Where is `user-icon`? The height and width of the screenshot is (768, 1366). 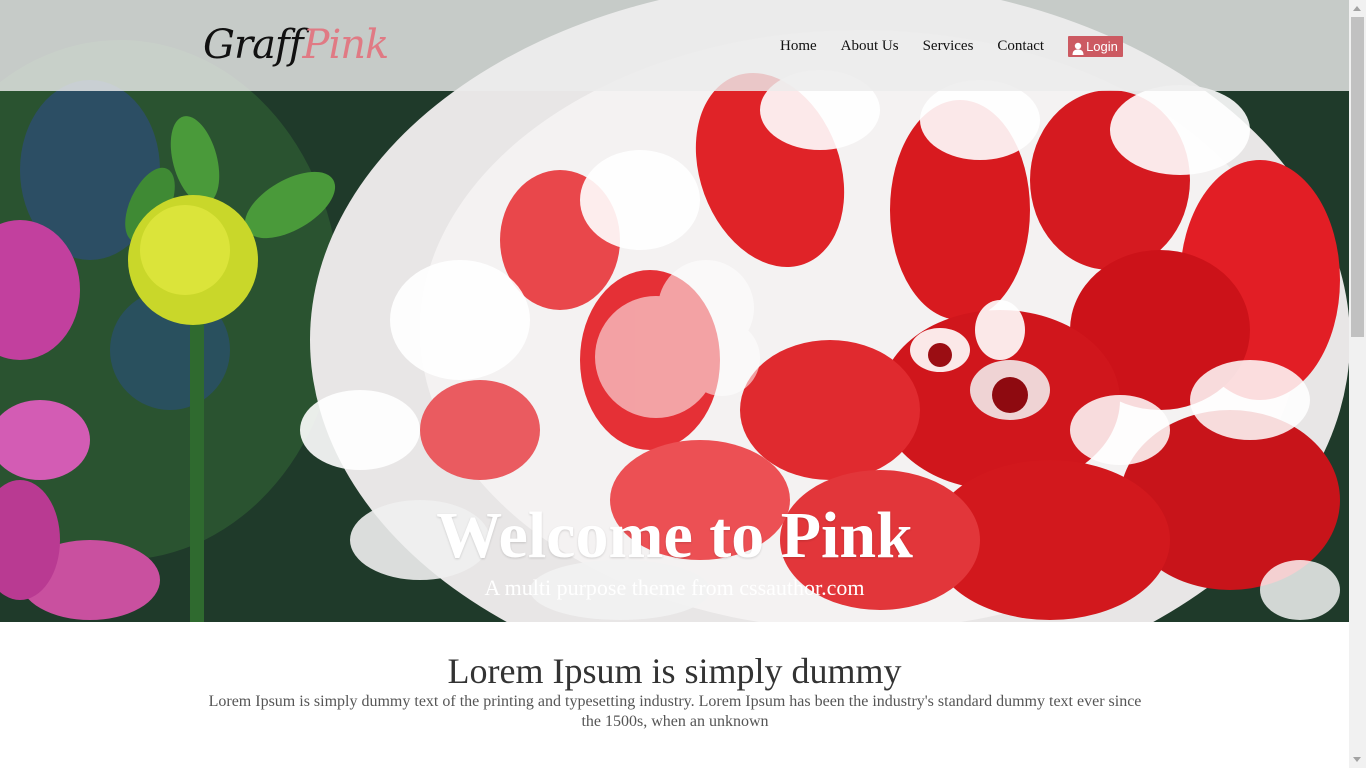 user-icon is located at coordinates (1078, 47).